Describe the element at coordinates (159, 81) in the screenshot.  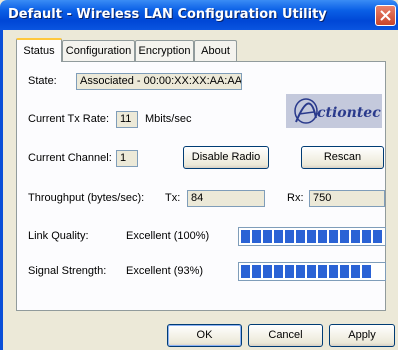
I see `state-field: Associated - 00:00:XX:XX:AA:AA` at that location.